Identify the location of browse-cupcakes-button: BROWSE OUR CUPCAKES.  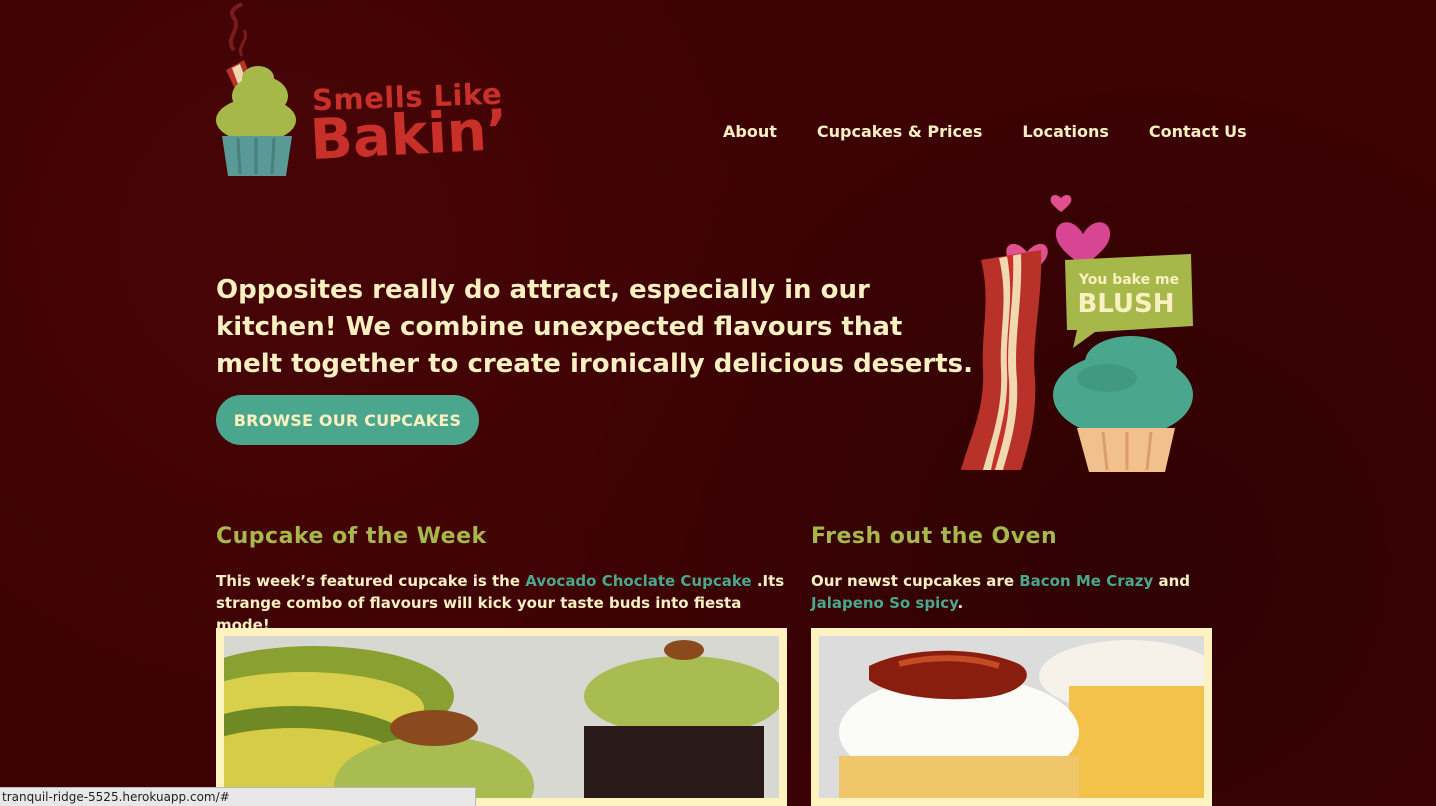
(347, 420).